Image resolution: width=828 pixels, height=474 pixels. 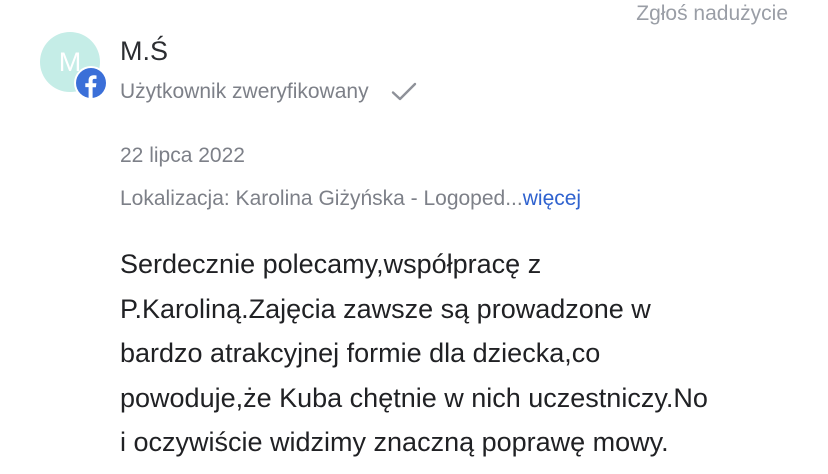 I want to click on review-date: 22 lipca 2022, so click(x=182, y=155).